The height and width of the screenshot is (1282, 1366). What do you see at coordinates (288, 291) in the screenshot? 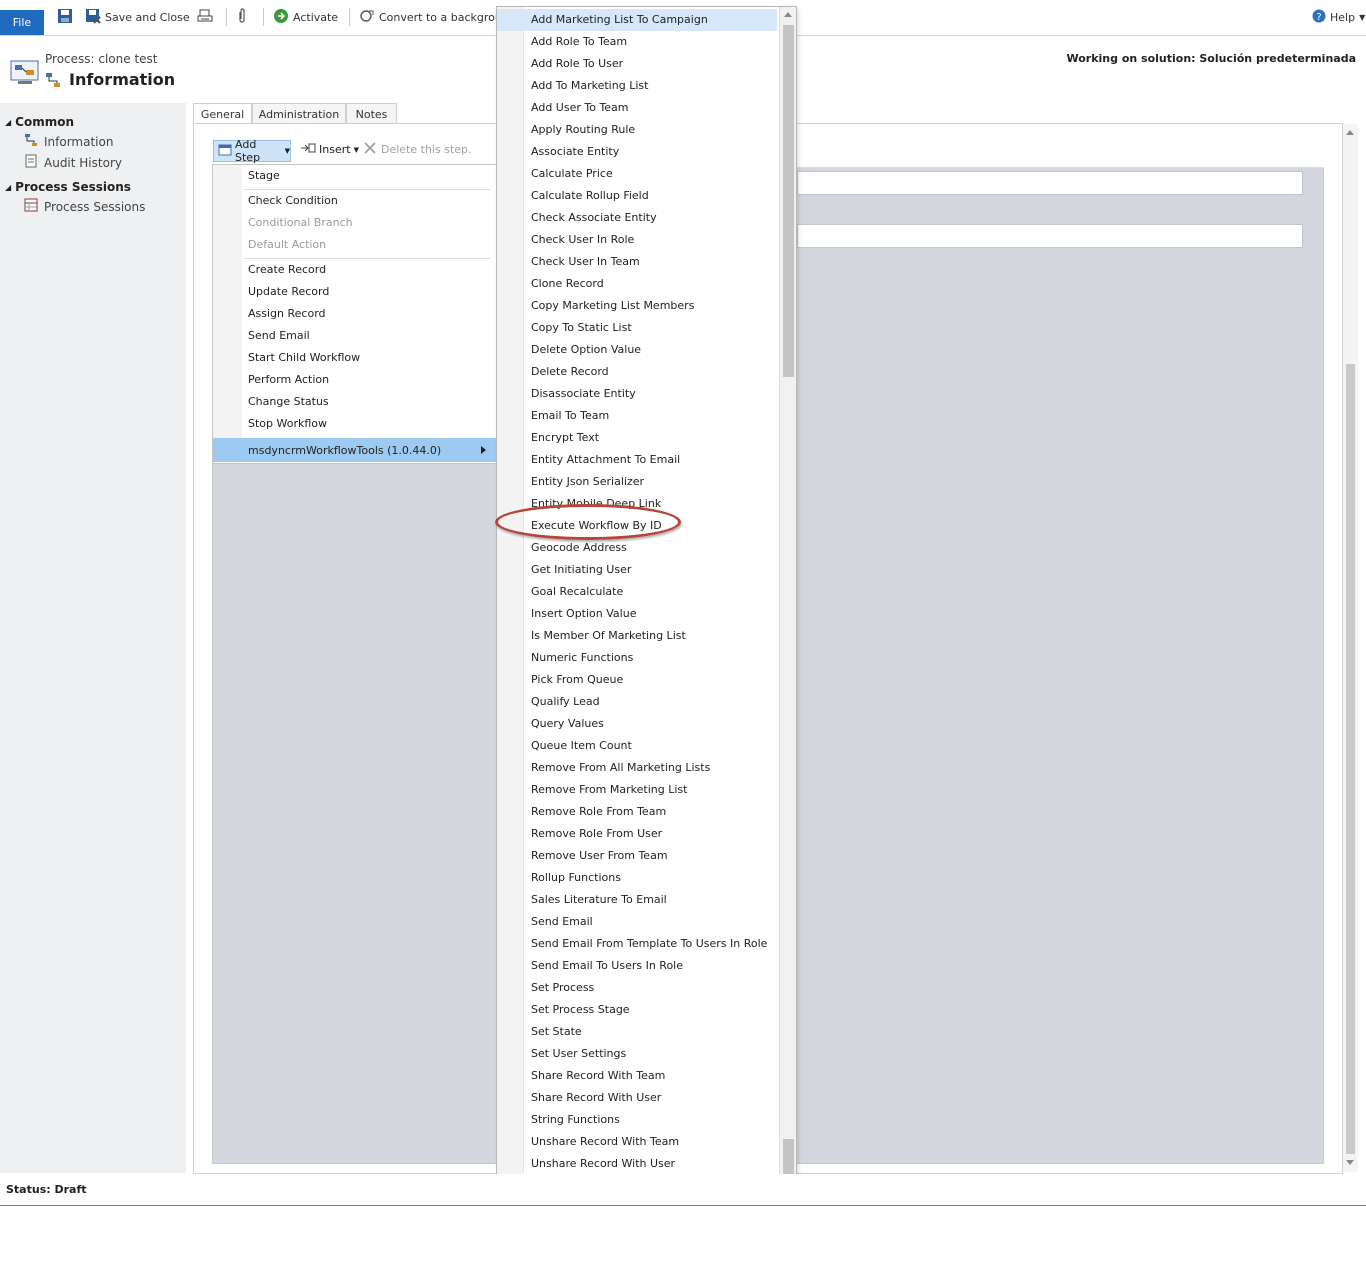
I see `menu-item-update-record: Update Record` at bounding box center [288, 291].